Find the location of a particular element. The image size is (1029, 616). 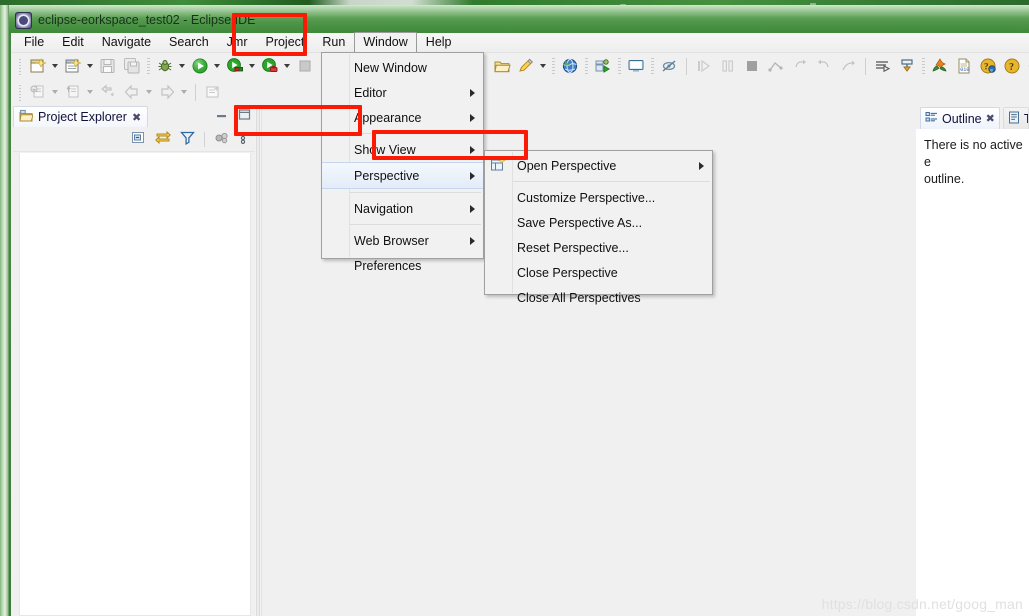

help-icon: ? is located at coordinates (1012, 66).